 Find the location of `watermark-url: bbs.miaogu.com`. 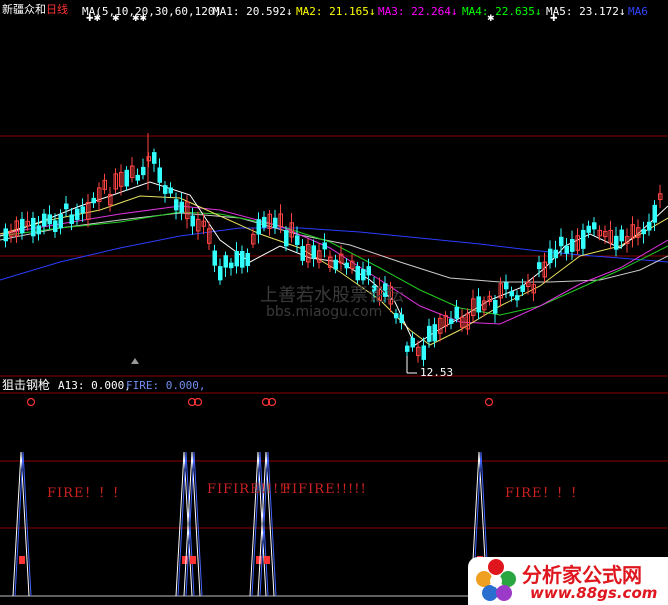

watermark-url: bbs.miaogu.com is located at coordinates (324, 312).